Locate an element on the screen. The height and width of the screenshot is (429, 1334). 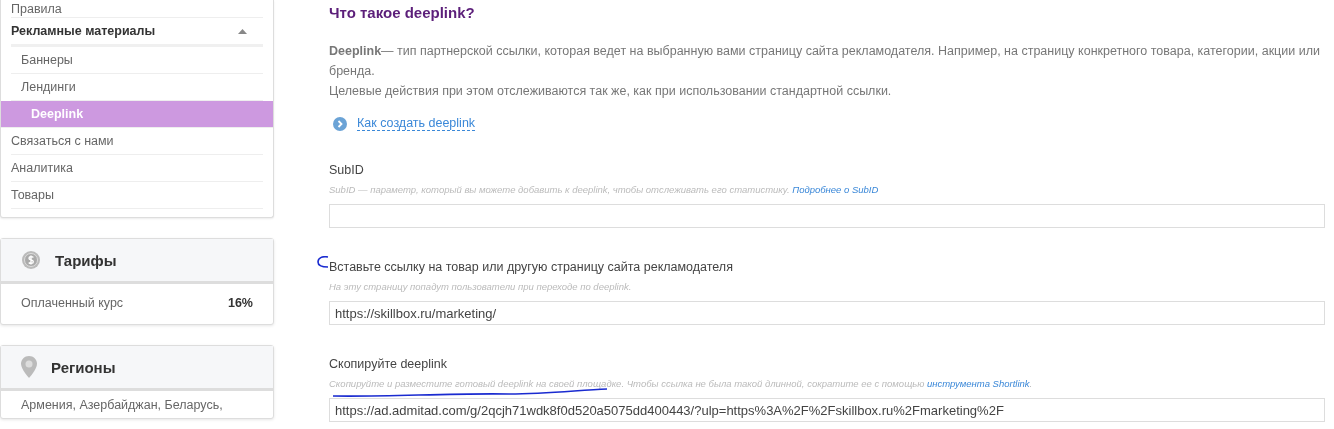
description-text: Целевые действия при этом отслеживаются так же, как при использовании стандартной ссылки. is located at coordinates (611, 91).